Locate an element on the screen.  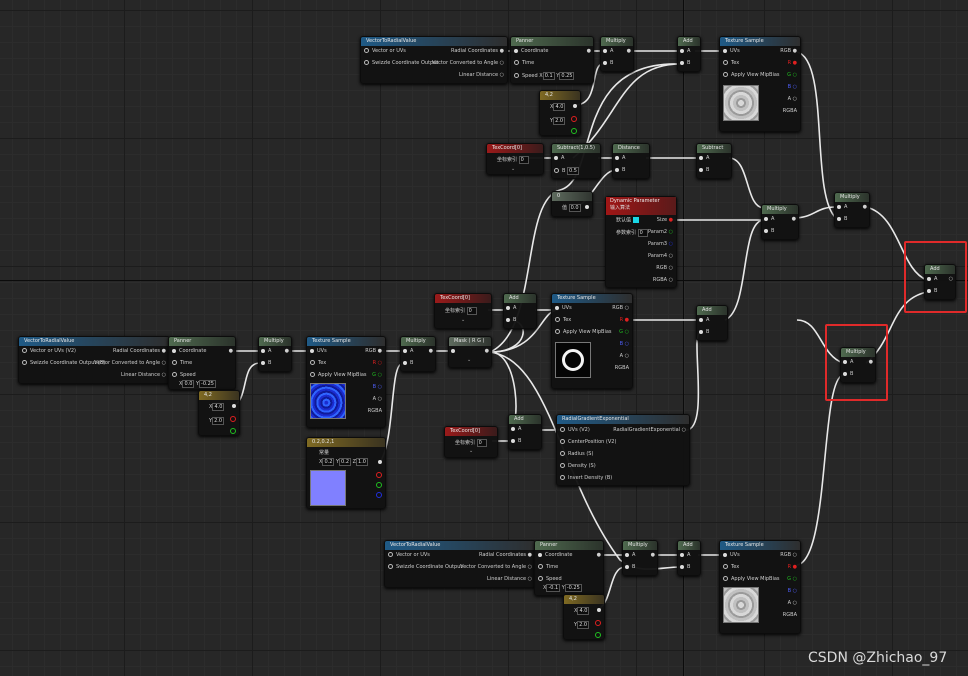
node-add-top: Add A B is located at coordinates (689, 54).